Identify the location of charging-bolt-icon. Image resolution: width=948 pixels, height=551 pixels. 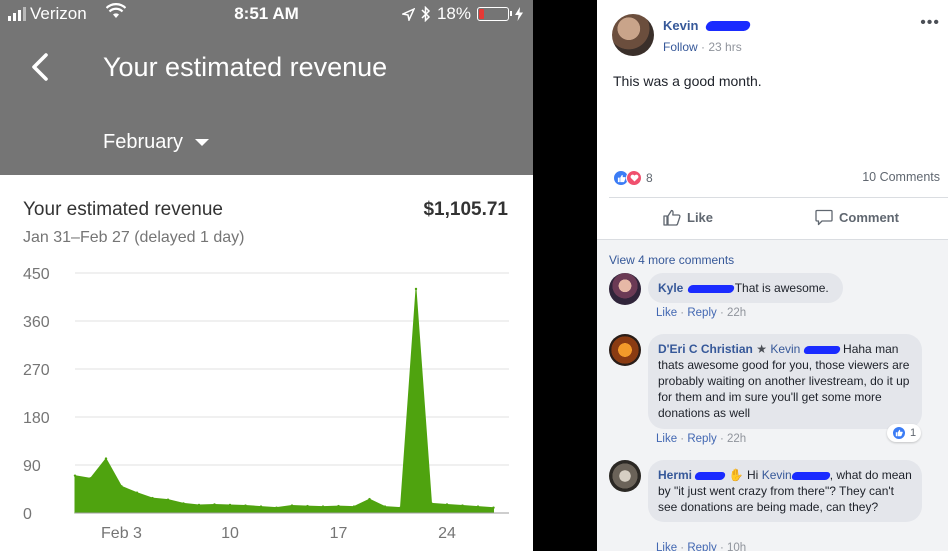
(519, 14).